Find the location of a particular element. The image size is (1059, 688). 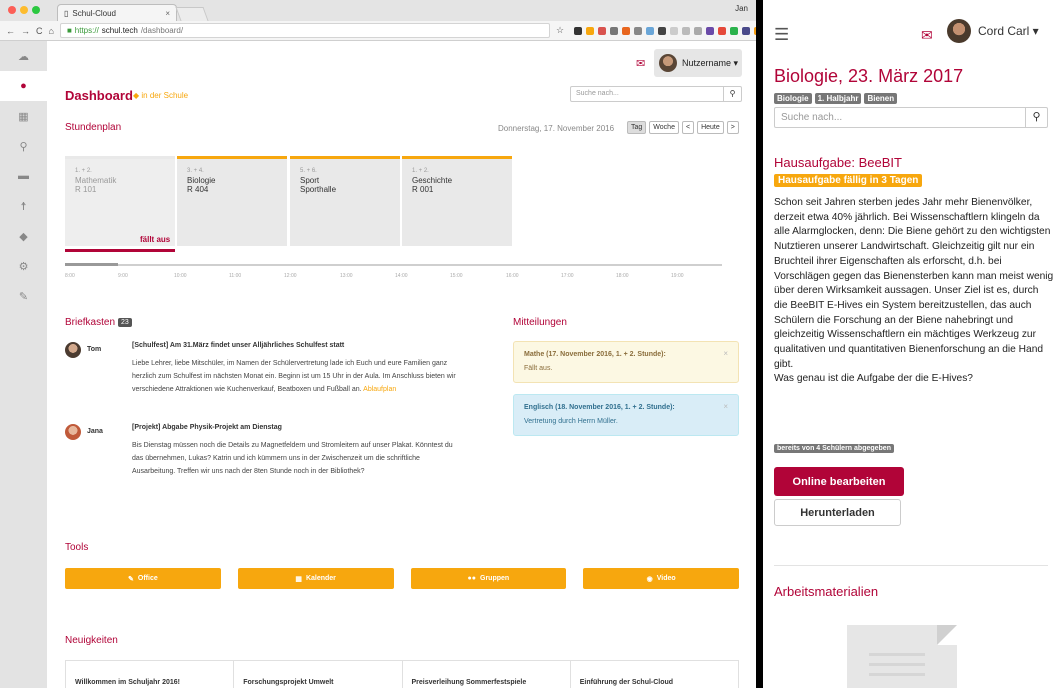

url-field: ■ https://schul.tech/dashboard/ is located at coordinates (304, 30).